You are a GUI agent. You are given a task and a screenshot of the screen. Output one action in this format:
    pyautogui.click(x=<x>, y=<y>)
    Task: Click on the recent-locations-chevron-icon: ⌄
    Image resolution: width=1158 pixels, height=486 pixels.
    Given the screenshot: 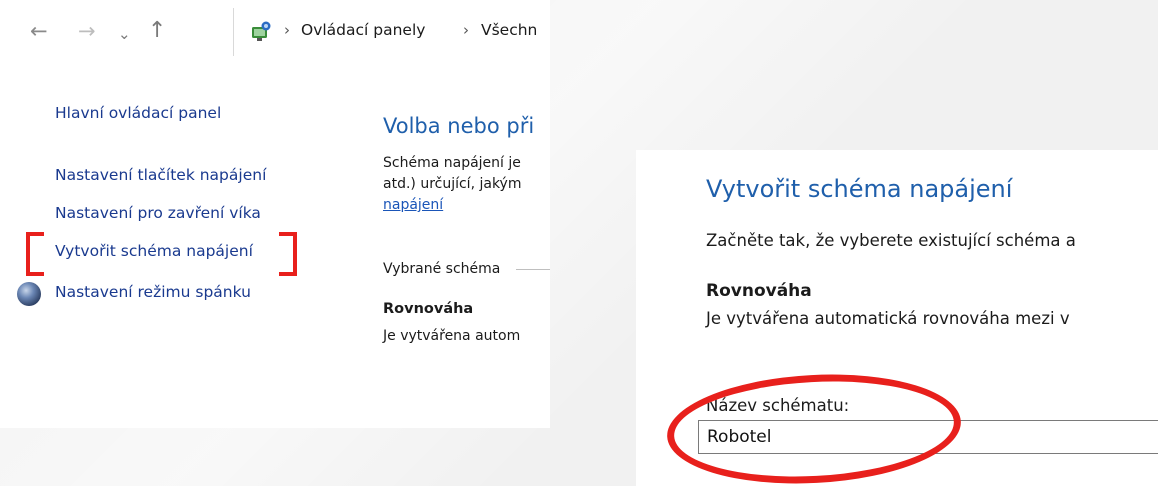 What is the action you would take?
    pyautogui.click(x=124, y=34)
    